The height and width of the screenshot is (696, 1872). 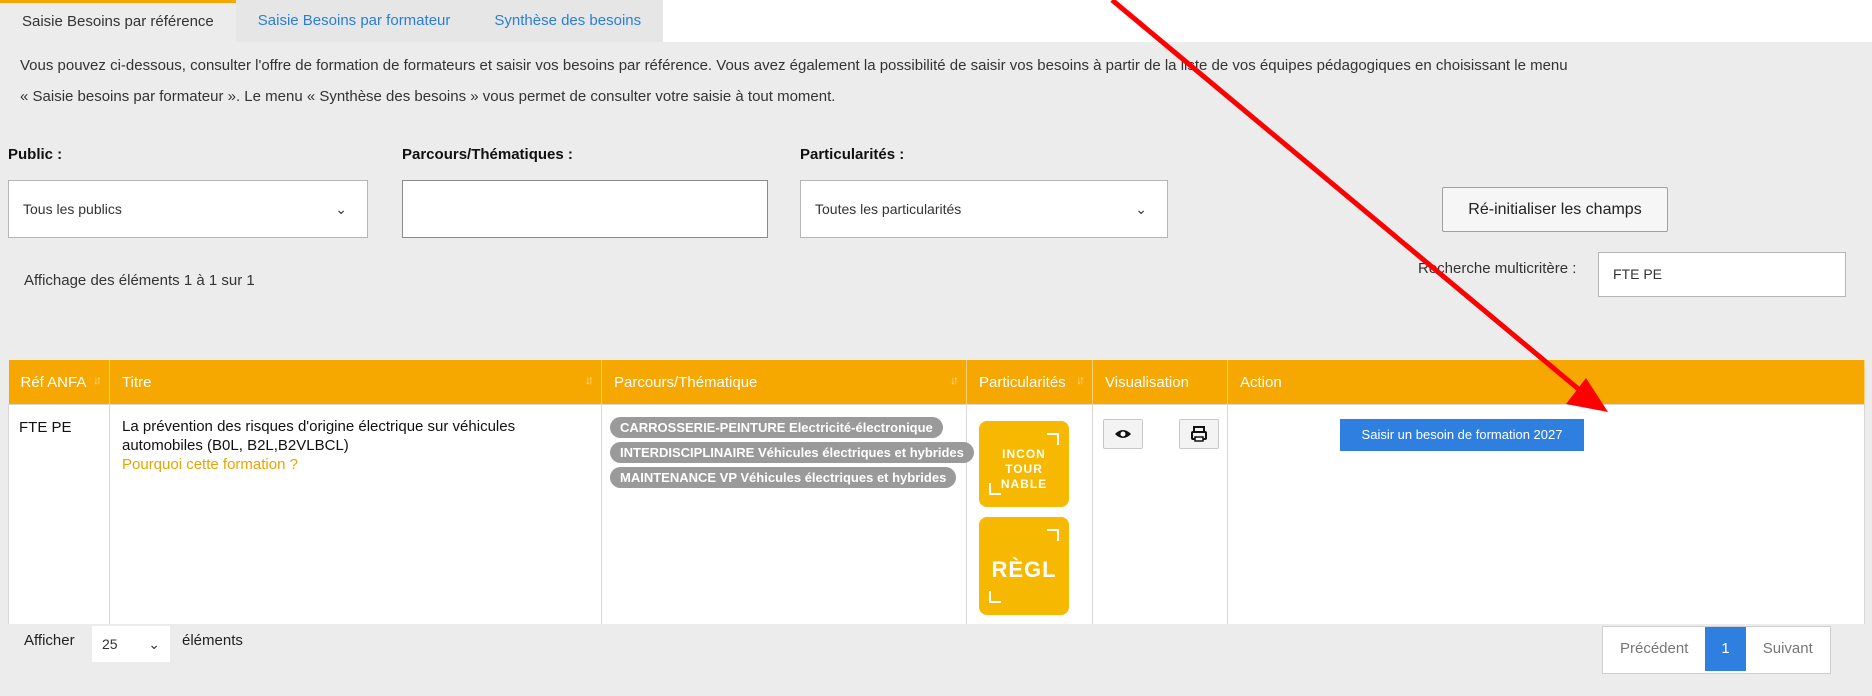 I want to click on eye-icon, so click(x=1123, y=434).